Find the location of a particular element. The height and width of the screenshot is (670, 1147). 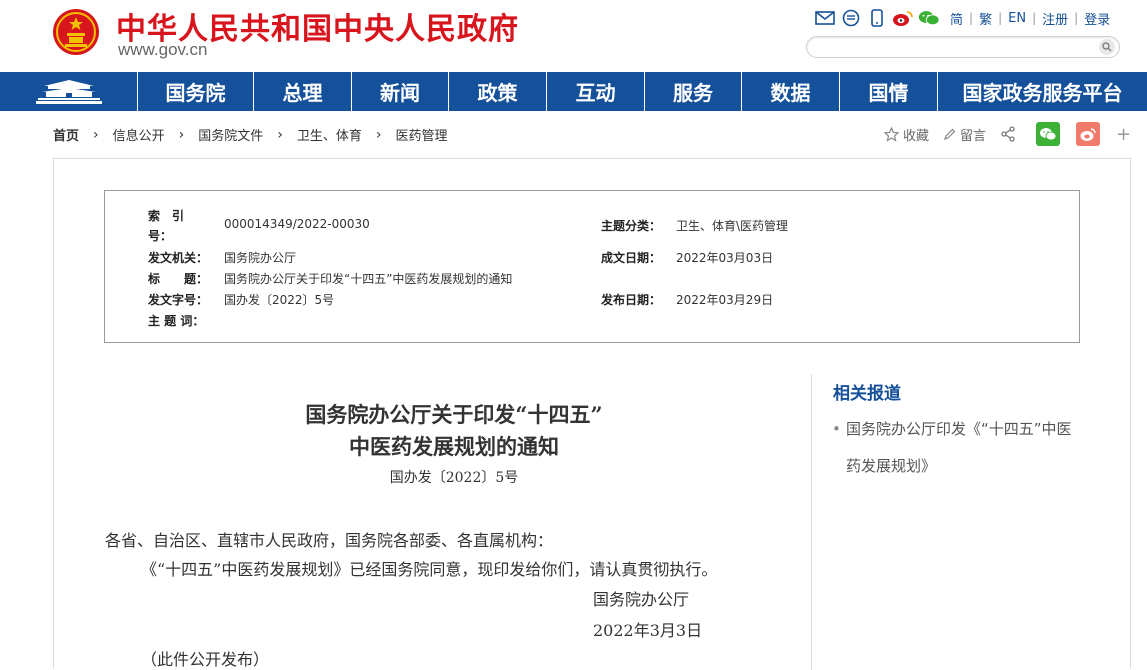

column-divider is located at coordinates (811, 522).